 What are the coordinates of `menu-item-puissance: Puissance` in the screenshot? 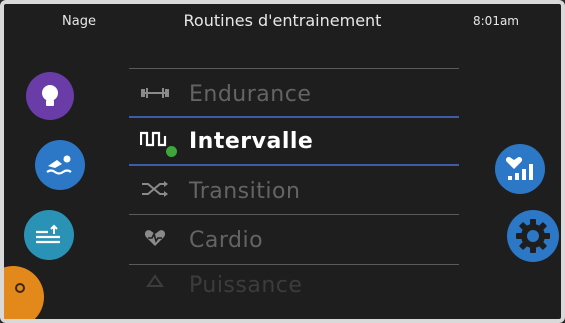 It's located at (220, 285).